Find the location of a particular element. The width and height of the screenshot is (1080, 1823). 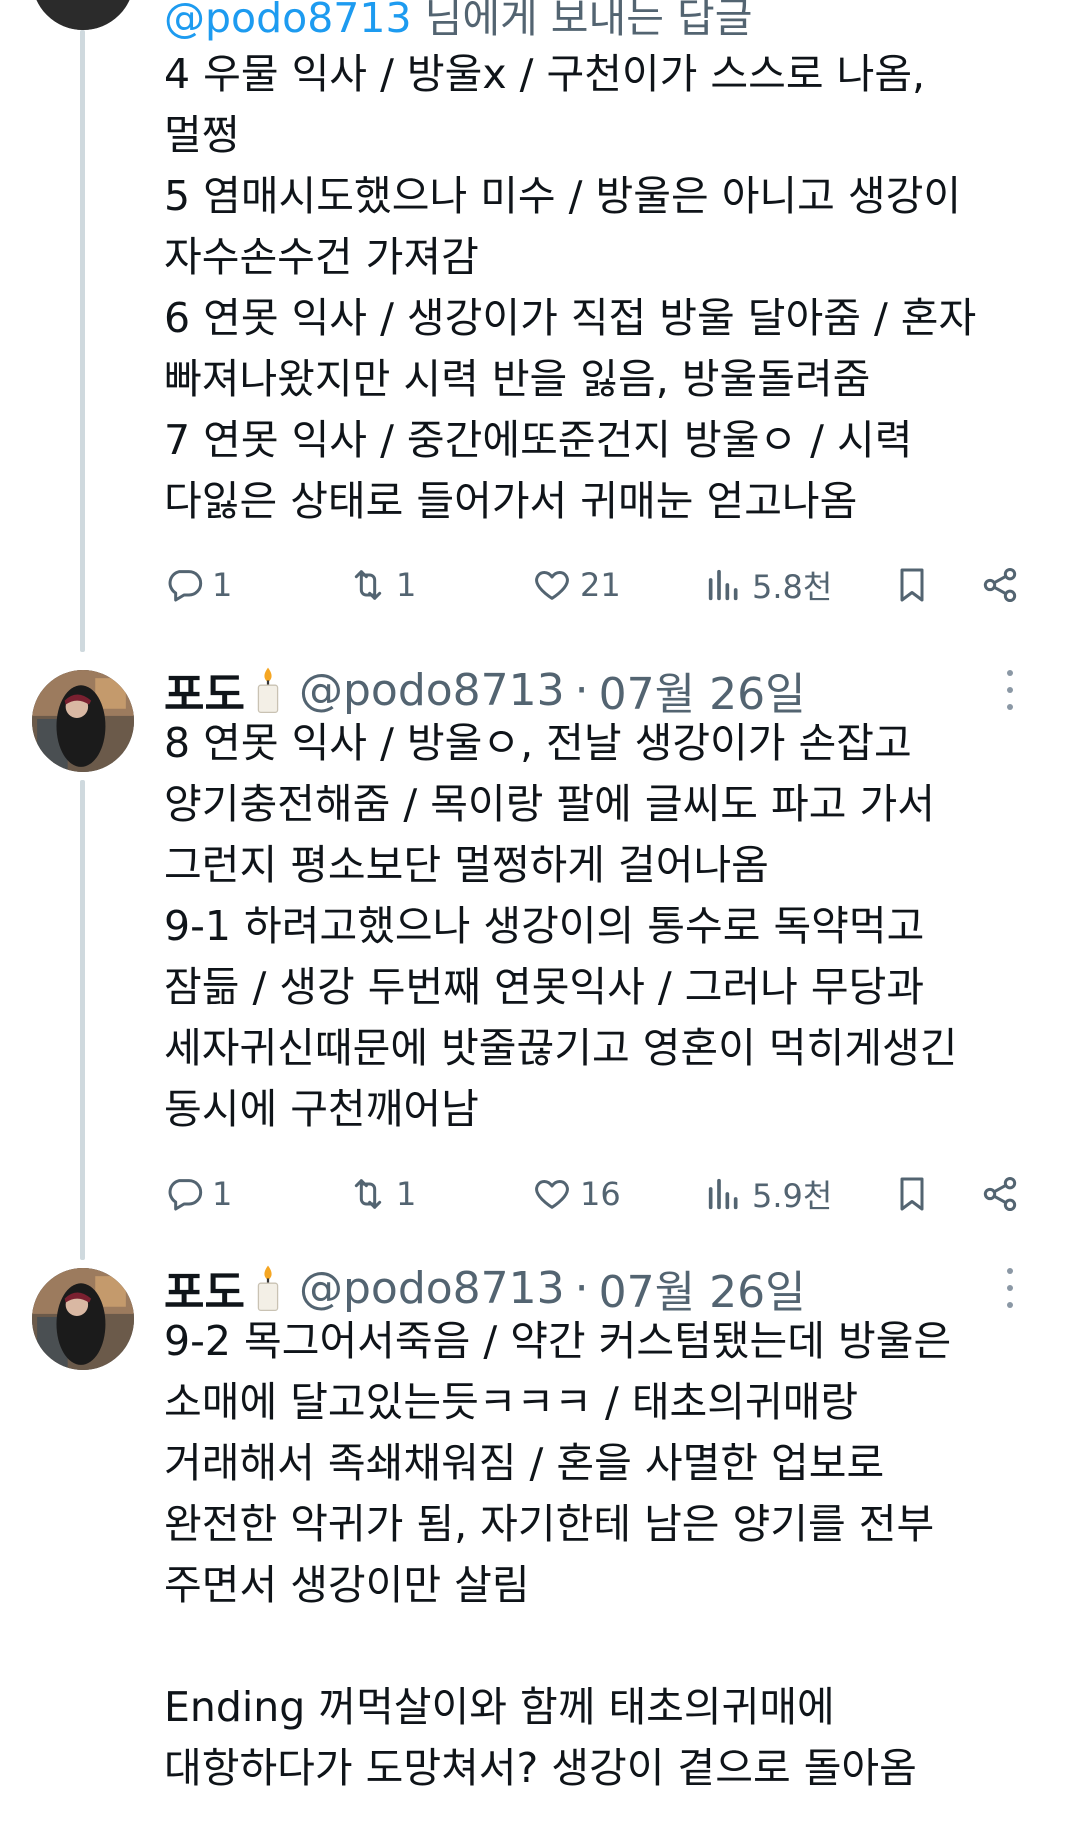

like-button: 21 is located at coordinates (576, 585).